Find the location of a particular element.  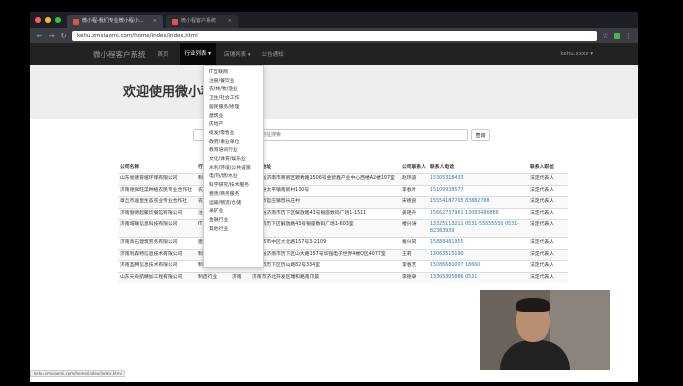

dropdown-item: 居民服务/修理 is located at coordinates (233, 108).